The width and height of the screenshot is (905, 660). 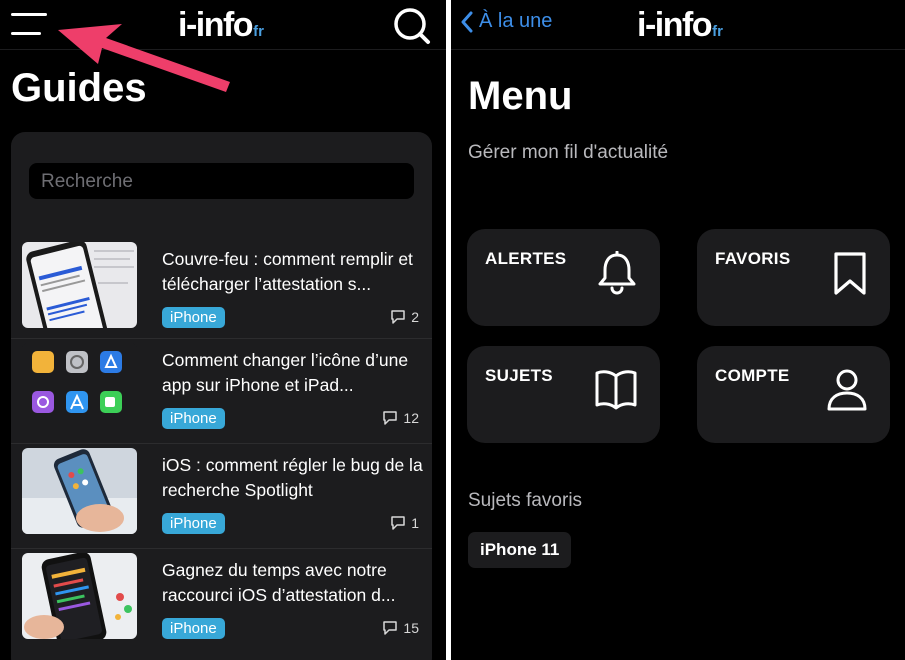 I want to click on tile-label: COMPTE, so click(x=752, y=375).